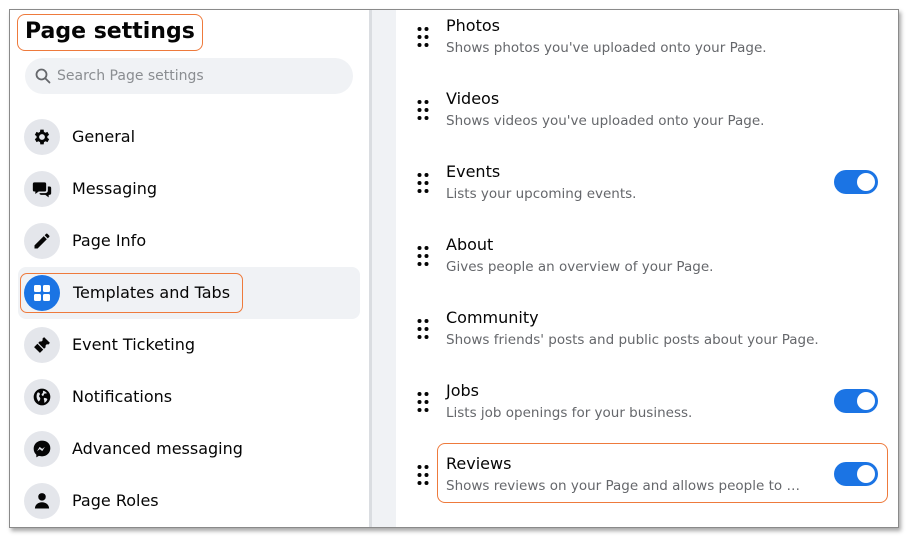 This screenshot has height=537, width=908. Describe the element at coordinates (479, 463) in the screenshot. I see `tab-title: Reviews` at that location.